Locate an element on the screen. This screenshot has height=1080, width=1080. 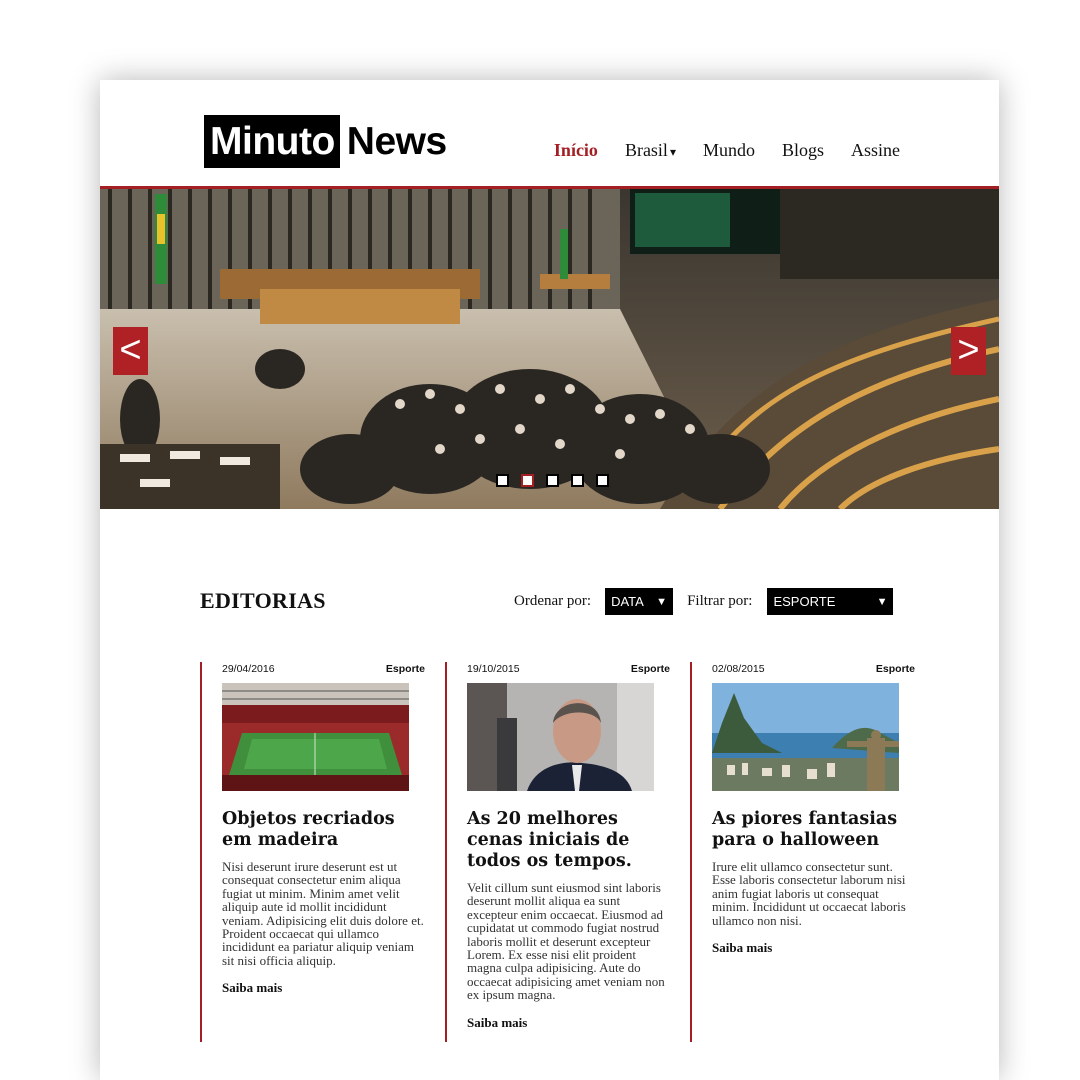
carousel-indicators is located at coordinates (552, 480).